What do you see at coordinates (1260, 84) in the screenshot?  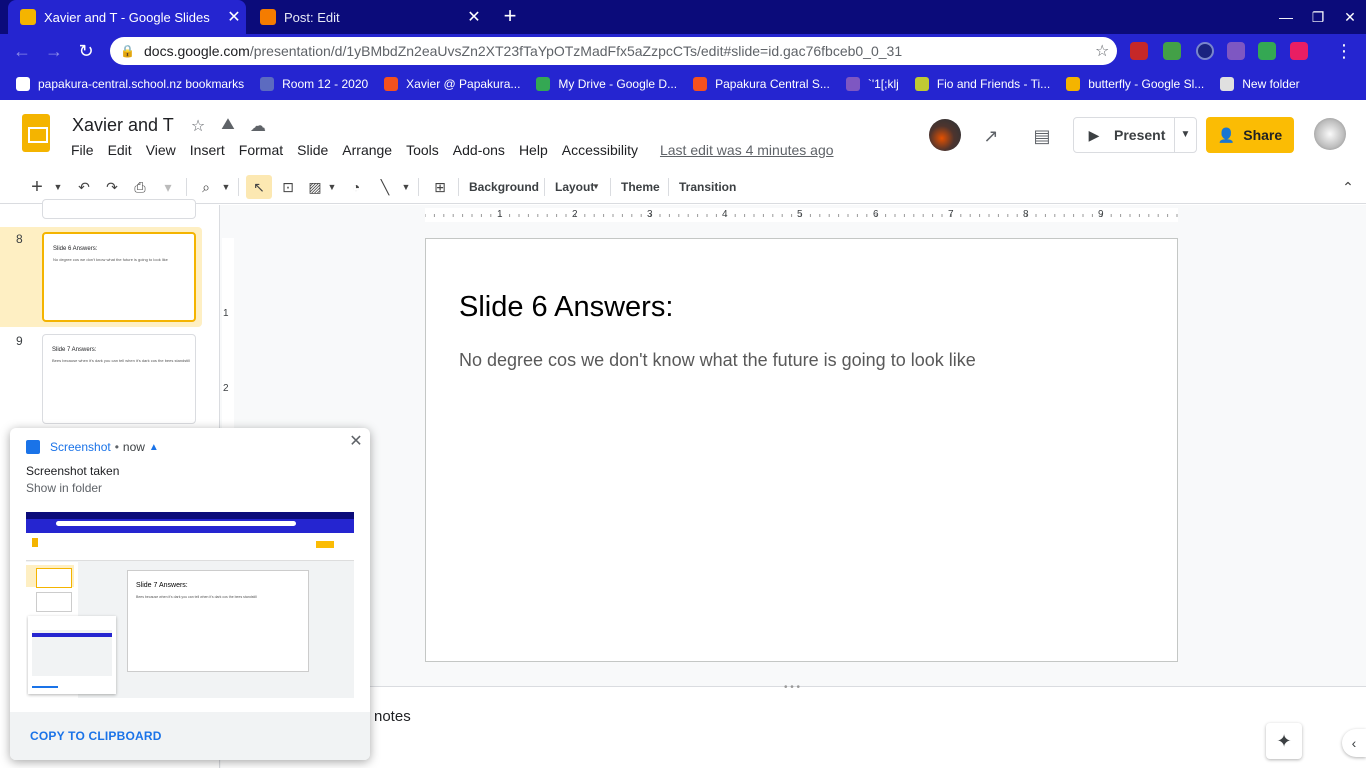 I see `bookmark-folder: New folder` at bounding box center [1260, 84].